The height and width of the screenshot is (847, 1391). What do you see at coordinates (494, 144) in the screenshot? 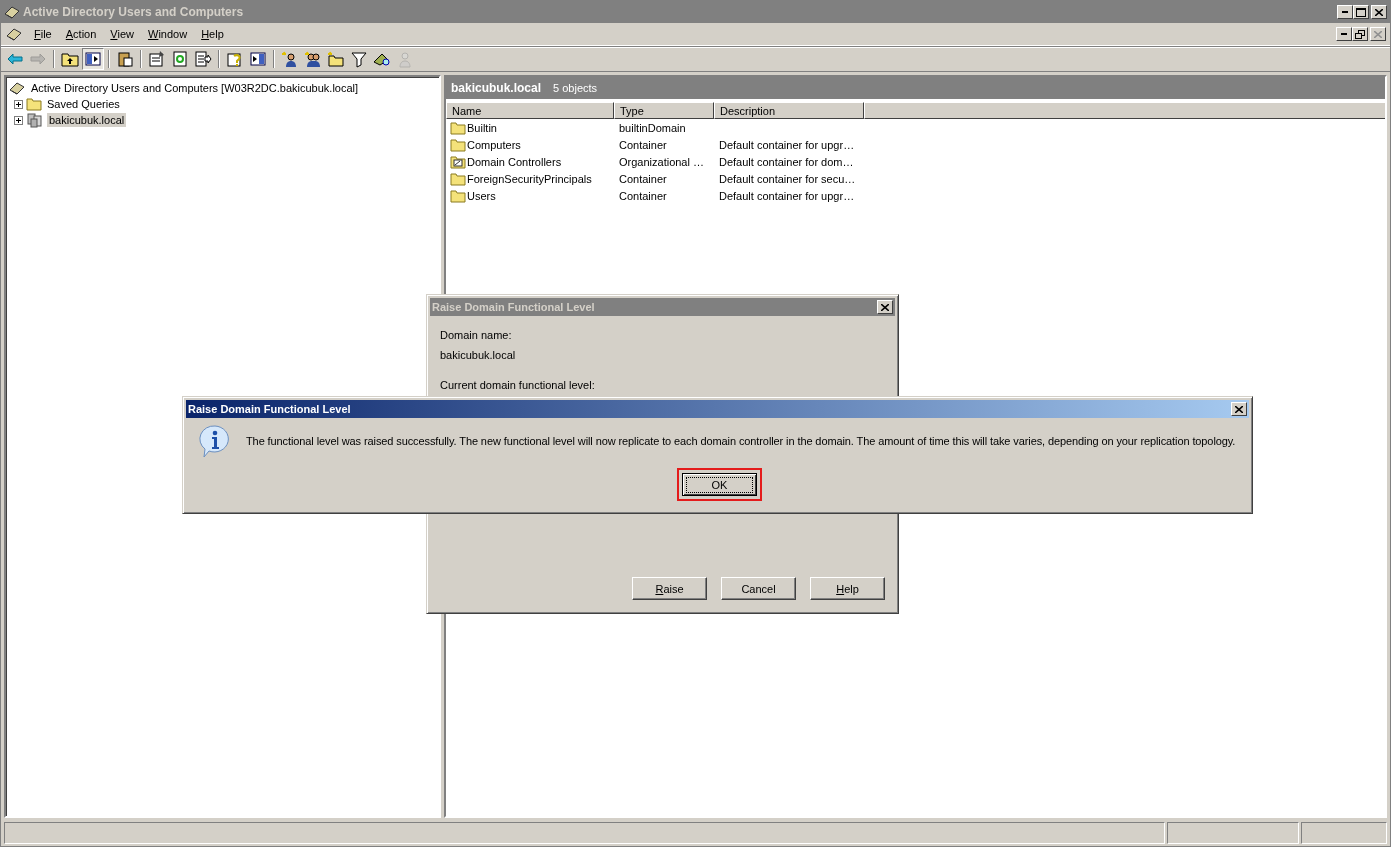
I see `list-item-name: Computers` at bounding box center [494, 144].